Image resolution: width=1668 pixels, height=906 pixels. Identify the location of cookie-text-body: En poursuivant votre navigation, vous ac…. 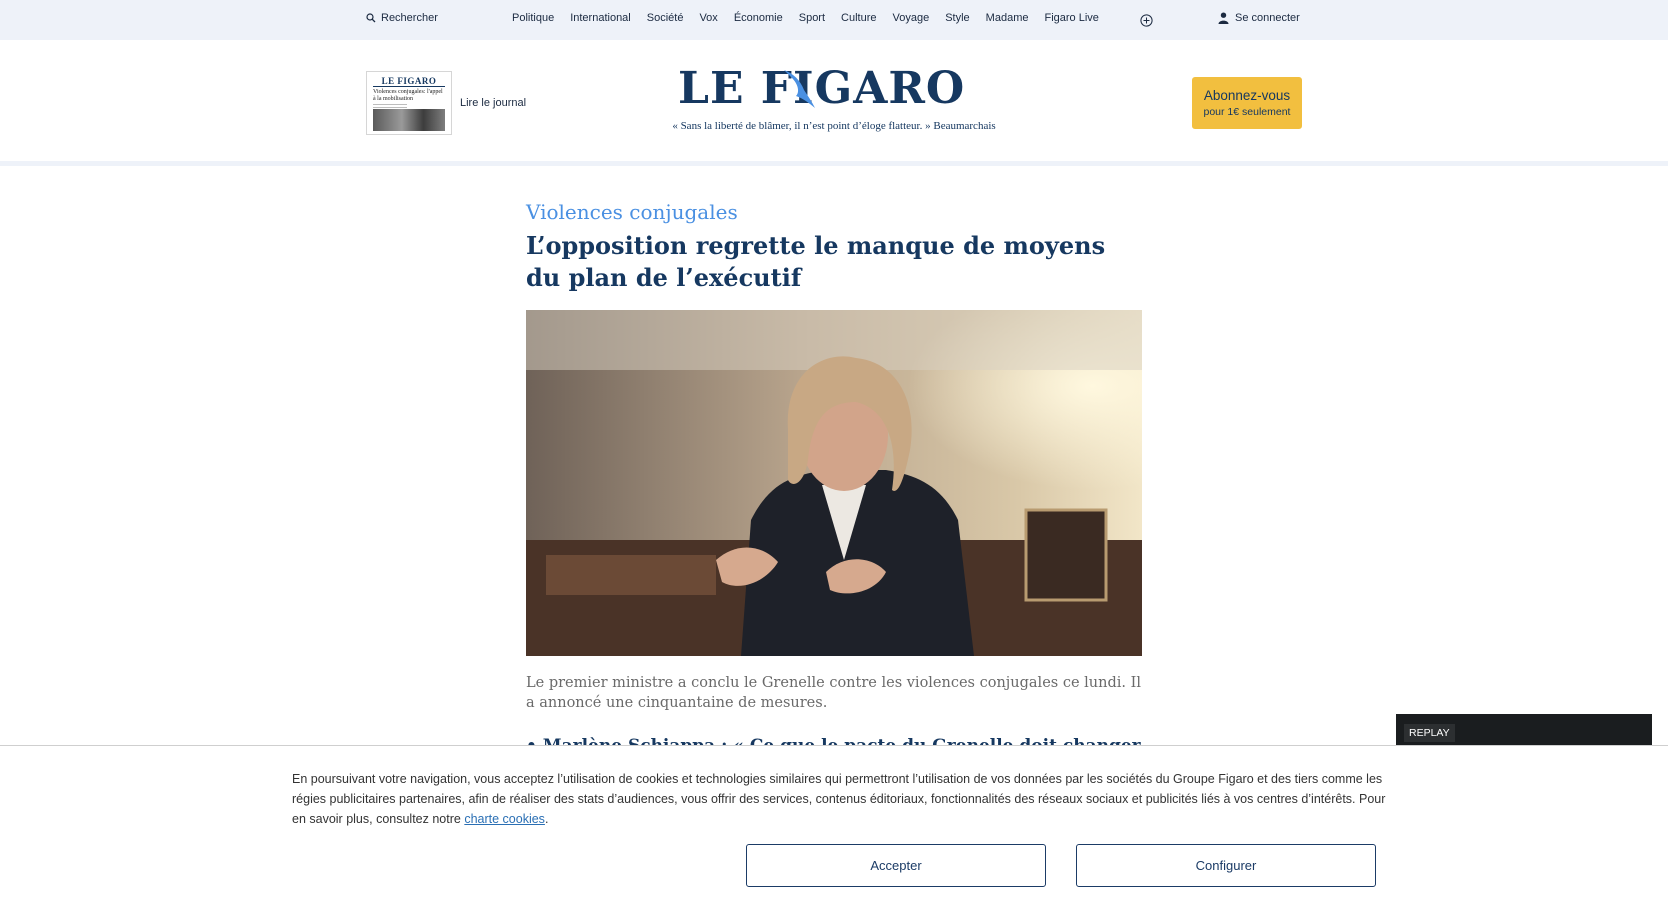
(839, 799).